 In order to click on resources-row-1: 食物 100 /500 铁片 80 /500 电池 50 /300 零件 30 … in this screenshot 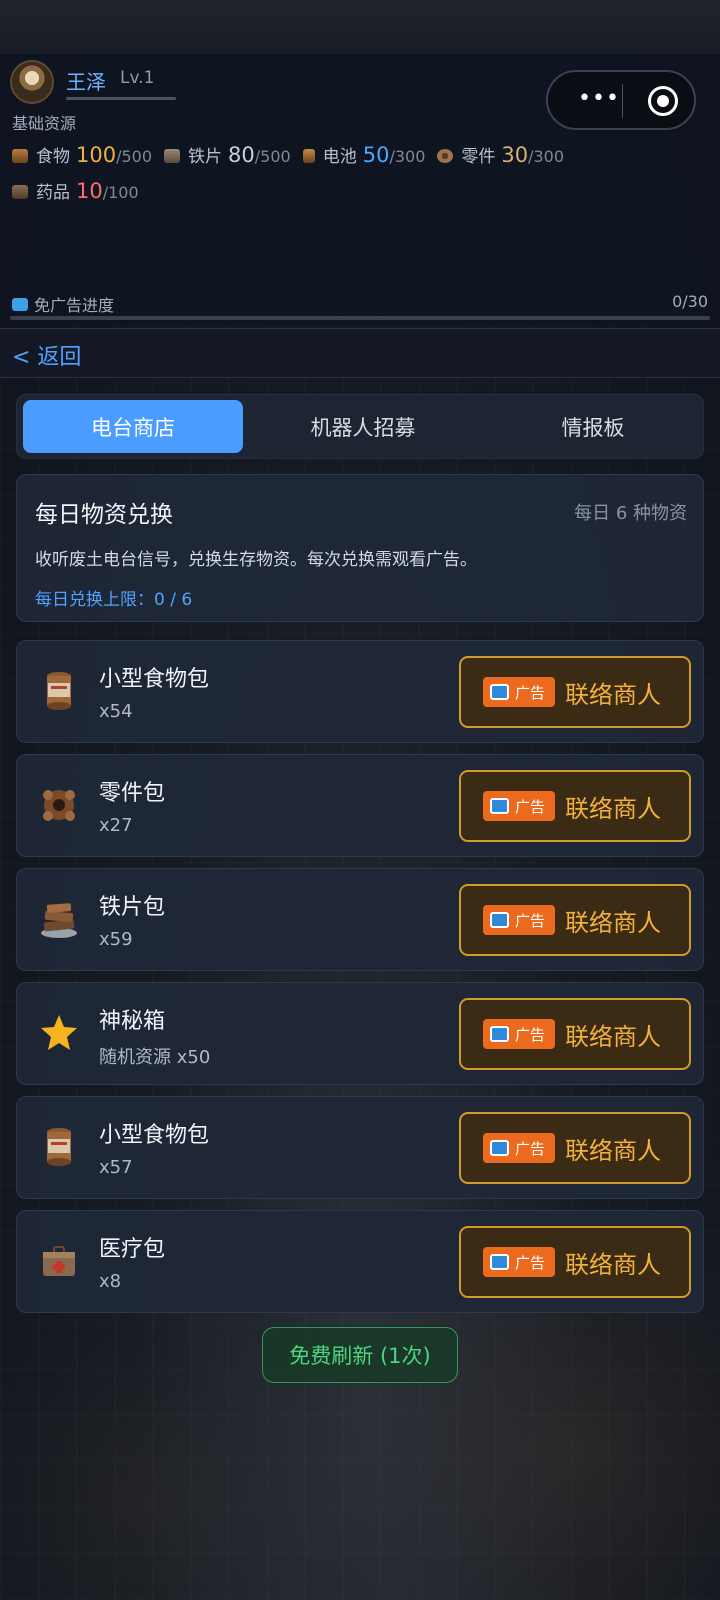, I will do `click(294, 155)`.